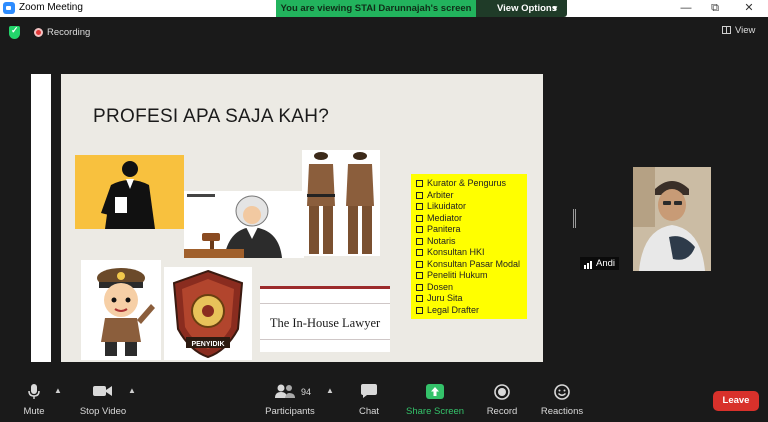 Image resolution: width=768 pixels, height=422 pixels. I want to click on slide-side-bar, so click(41, 218).